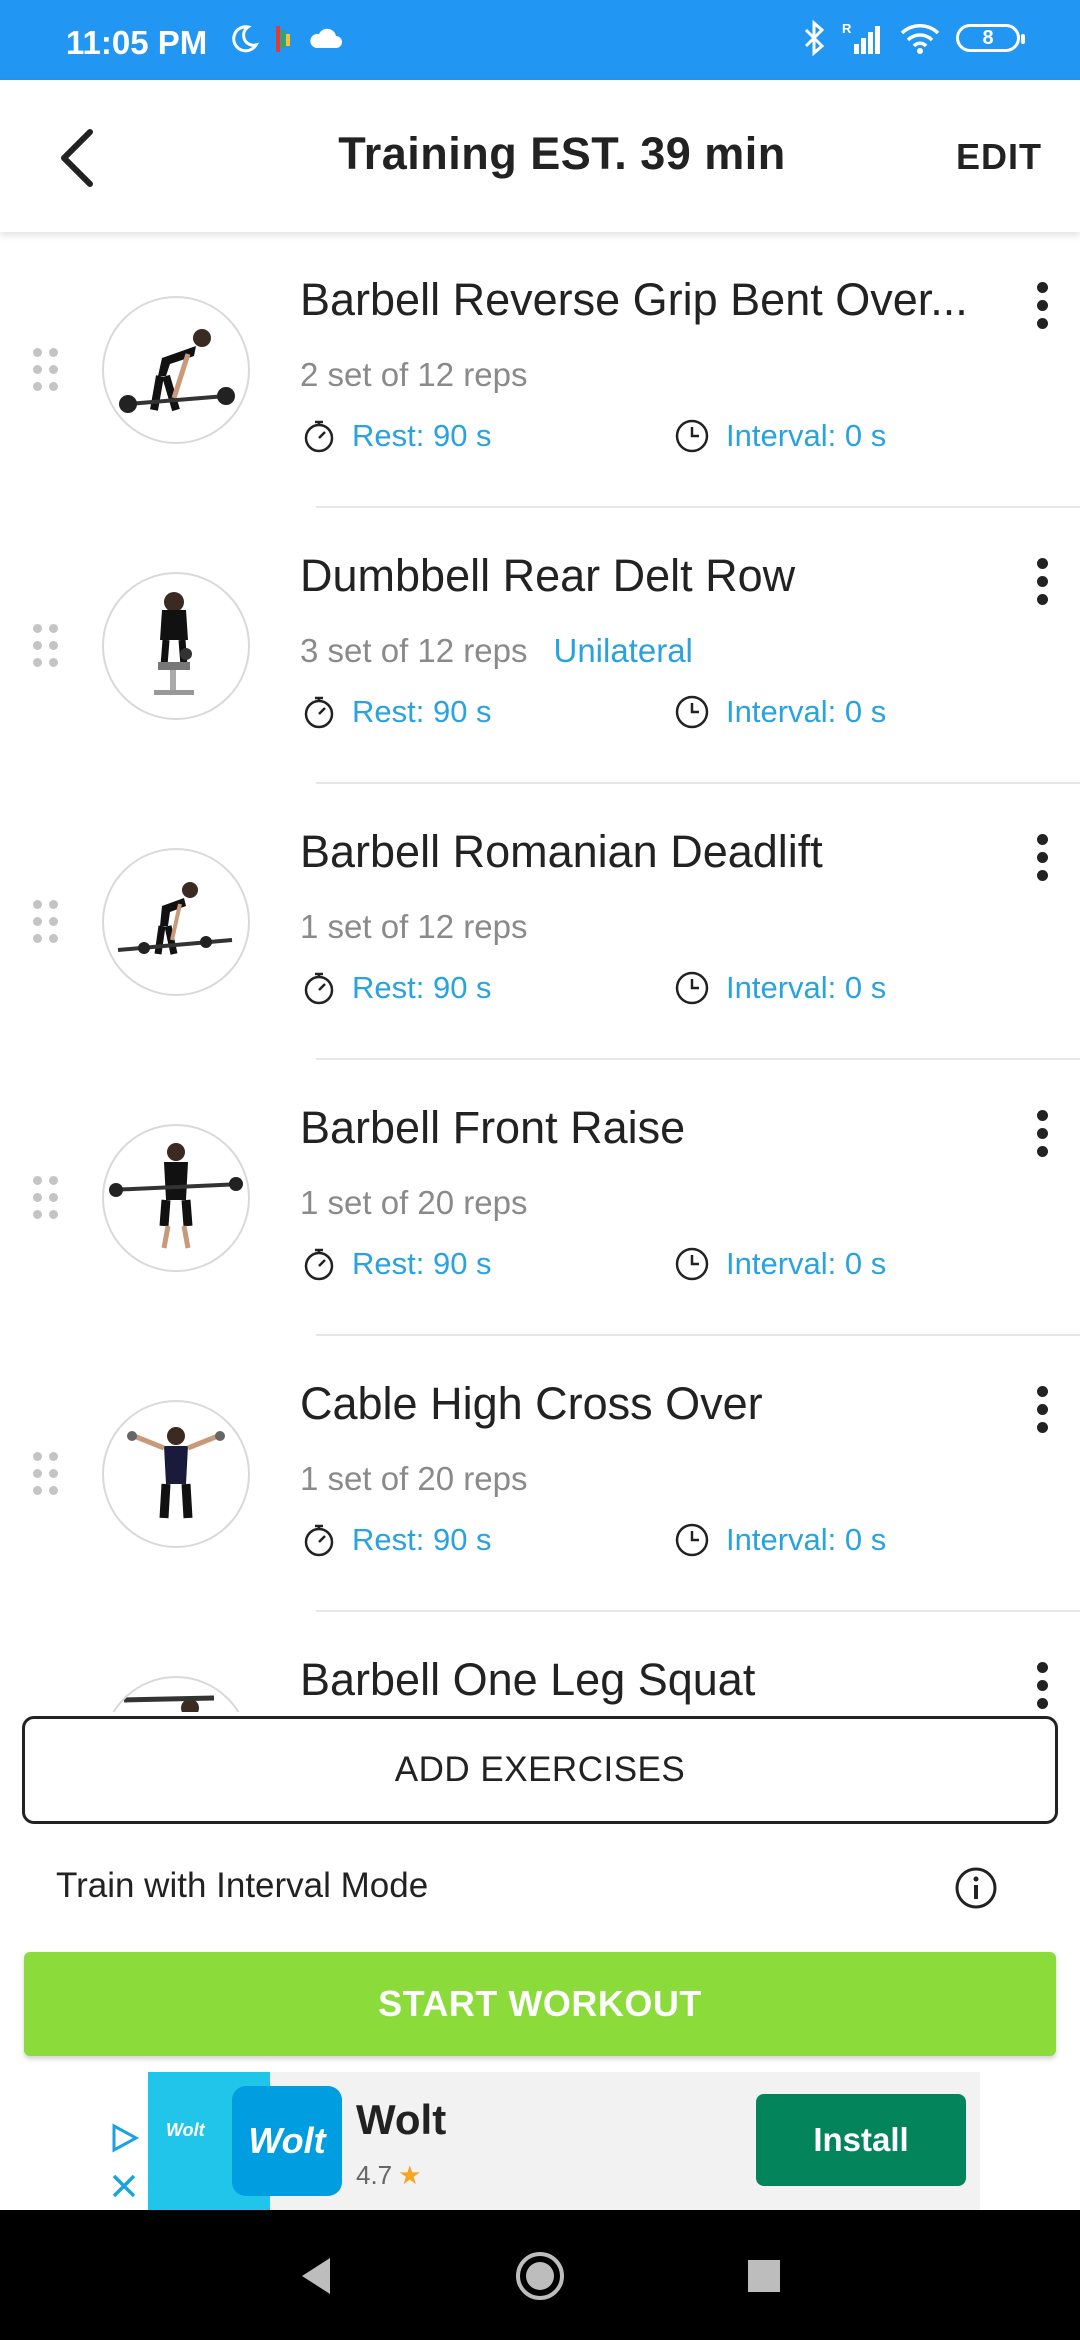  I want to click on nav-recents-icon, so click(764, 2276).